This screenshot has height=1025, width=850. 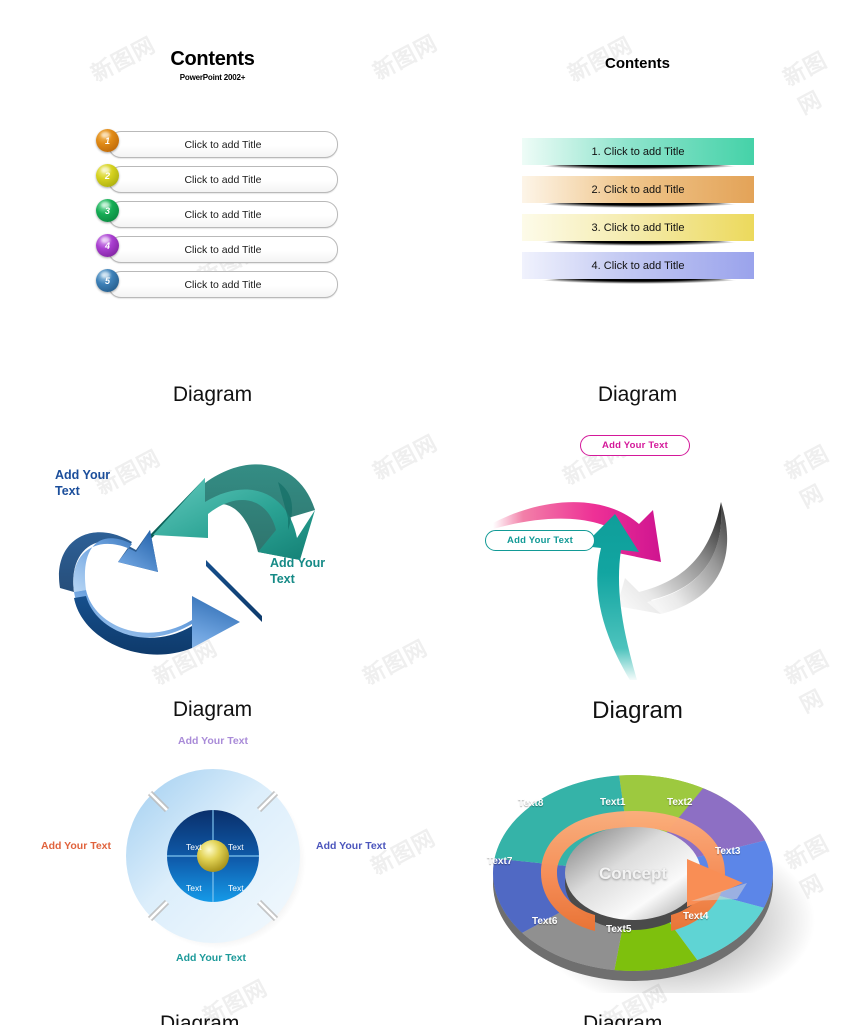 I want to click on contents-pill-3: Click to add Title, so click(x=223, y=214).